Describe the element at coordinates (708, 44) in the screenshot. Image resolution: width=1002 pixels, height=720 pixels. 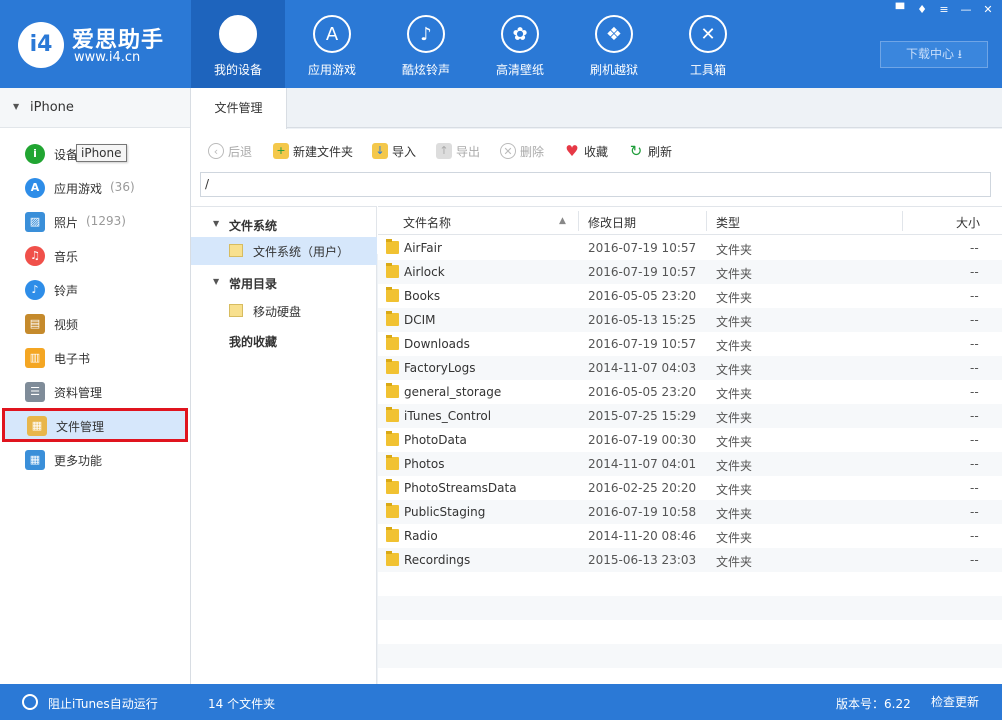
I see `nav-item-5: ✕ 工具箱` at that location.